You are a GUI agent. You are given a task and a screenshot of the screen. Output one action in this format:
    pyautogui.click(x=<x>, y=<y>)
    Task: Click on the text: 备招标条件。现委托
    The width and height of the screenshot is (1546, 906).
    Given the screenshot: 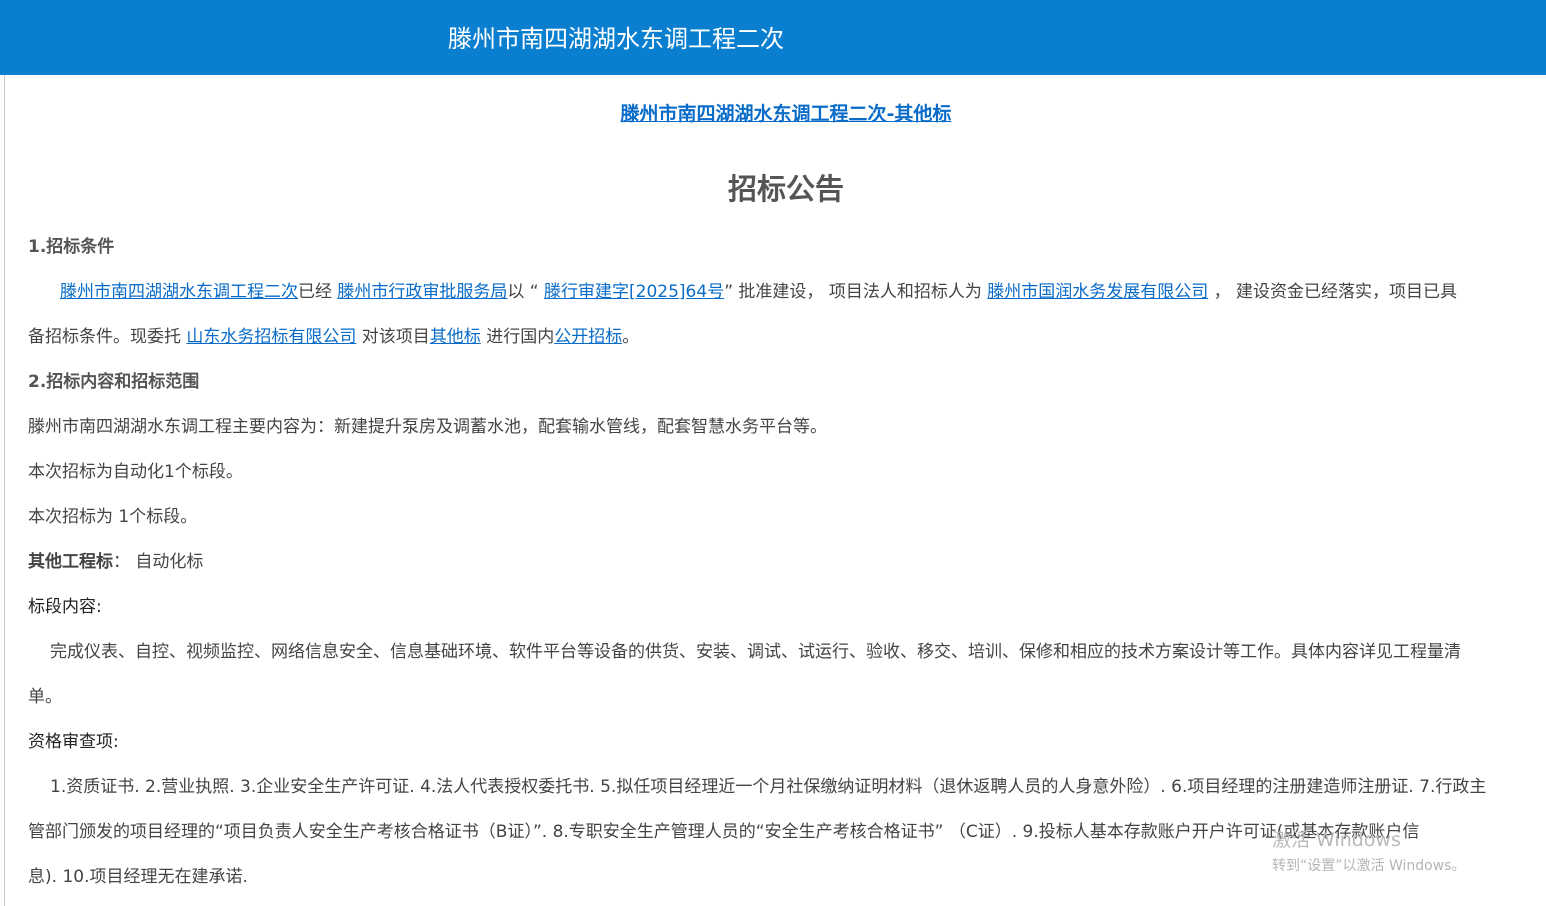 What is the action you would take?
    pyautogui.click(x=107, y=337)
    